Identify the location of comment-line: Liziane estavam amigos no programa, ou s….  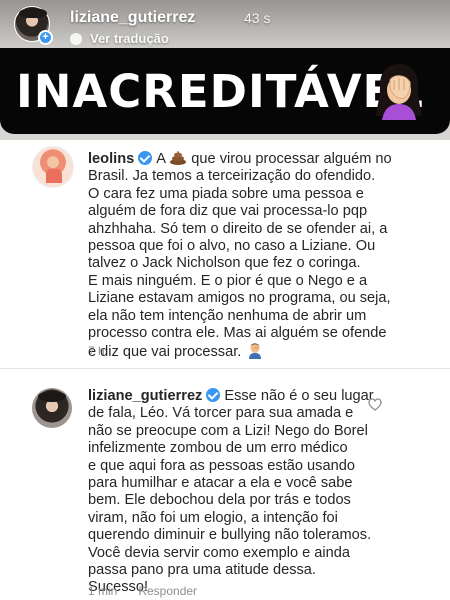
(239, 298).